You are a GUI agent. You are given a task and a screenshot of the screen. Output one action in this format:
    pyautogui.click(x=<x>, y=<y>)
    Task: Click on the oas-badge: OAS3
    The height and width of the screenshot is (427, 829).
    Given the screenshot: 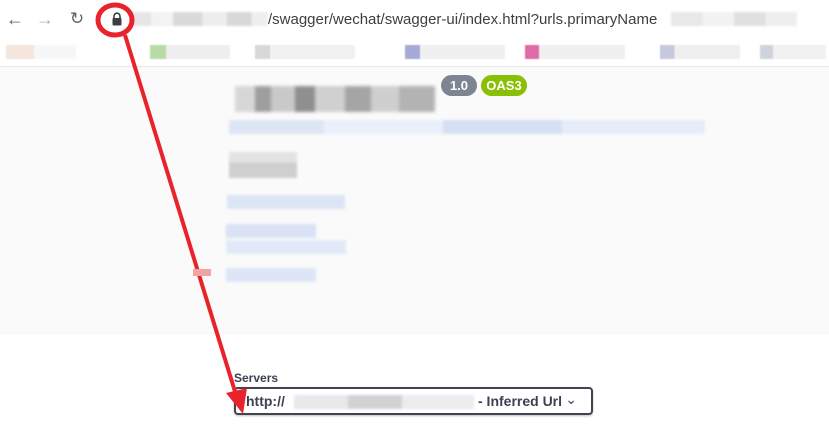 What is the action you would take?
    pyautogui.click(x=504, y=85)
    